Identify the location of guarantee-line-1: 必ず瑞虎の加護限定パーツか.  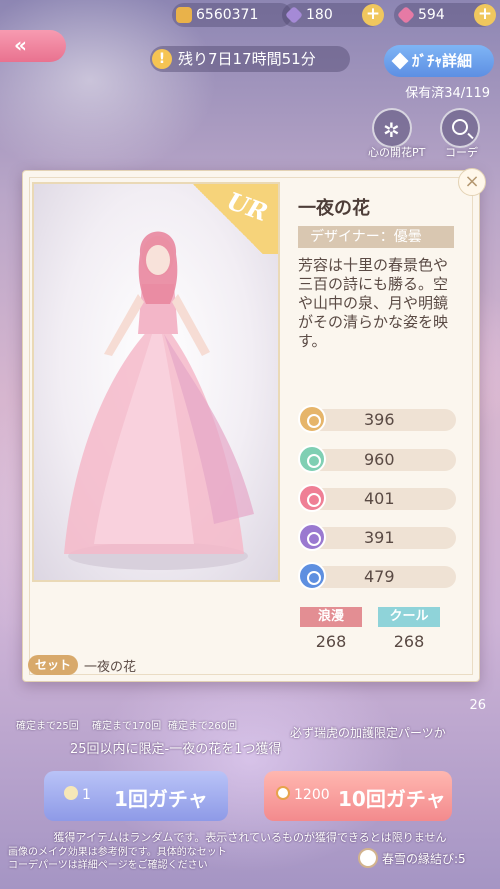
(368, 733).